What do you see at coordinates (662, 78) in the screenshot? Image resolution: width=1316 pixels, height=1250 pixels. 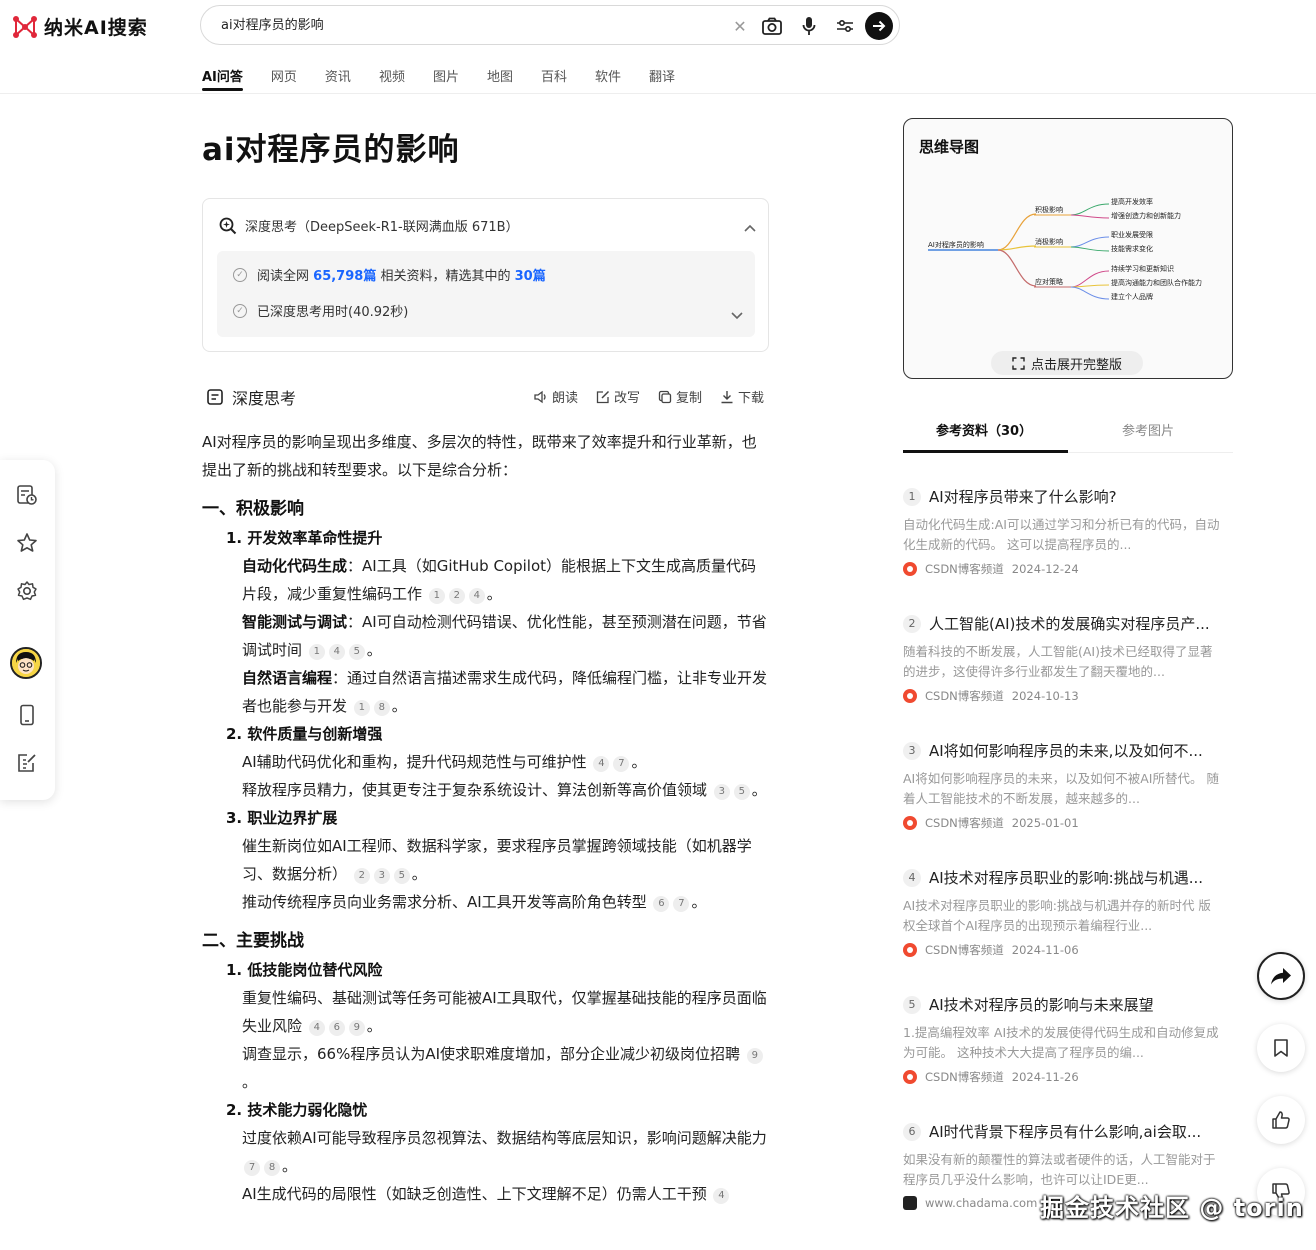 I see `tab-translate: 翻译` at bounding box center [662, 78].